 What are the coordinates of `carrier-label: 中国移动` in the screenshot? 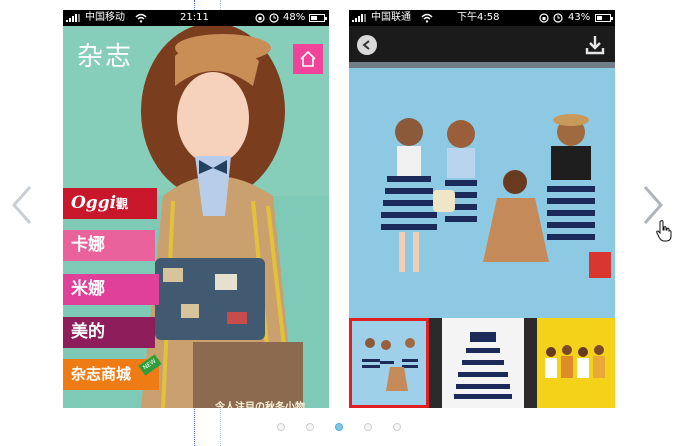 It's located at (105, 17).